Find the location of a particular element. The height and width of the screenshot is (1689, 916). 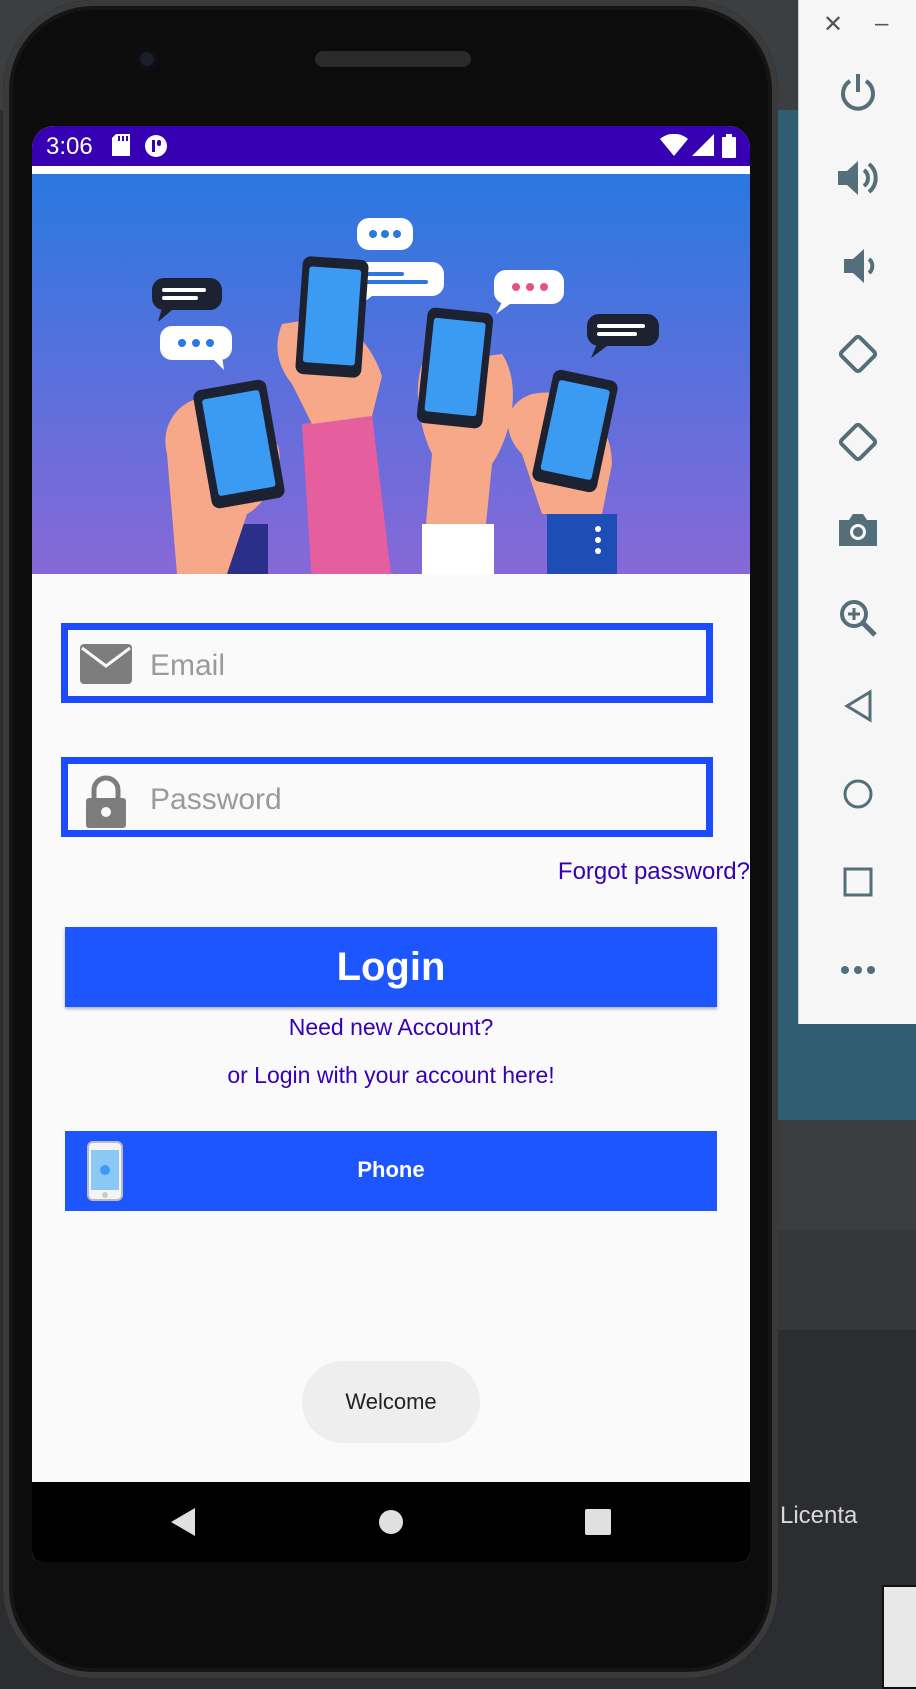

more-button is located at coordinates (858, 970).